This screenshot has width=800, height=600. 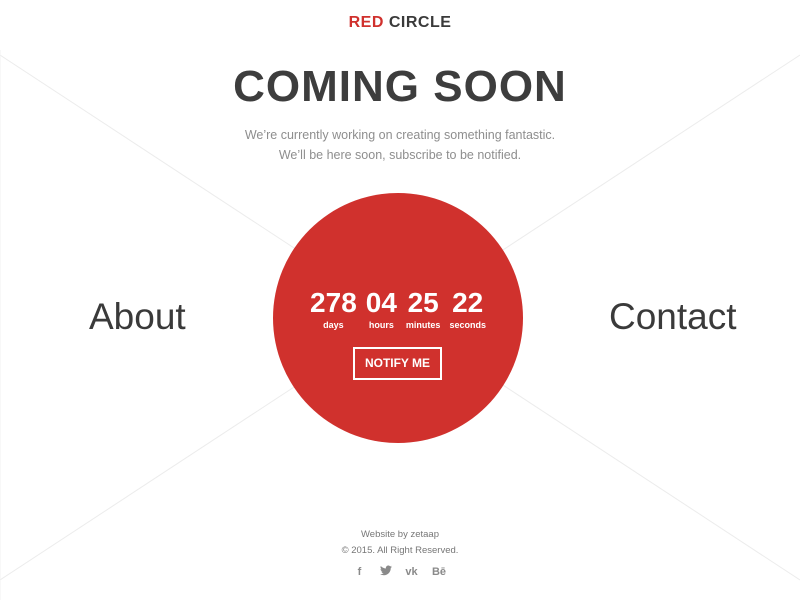 What do you see at coordinates (411, 572) in the screenshot?
I see `vk-icon: vk` at bounding box center [411, 572].